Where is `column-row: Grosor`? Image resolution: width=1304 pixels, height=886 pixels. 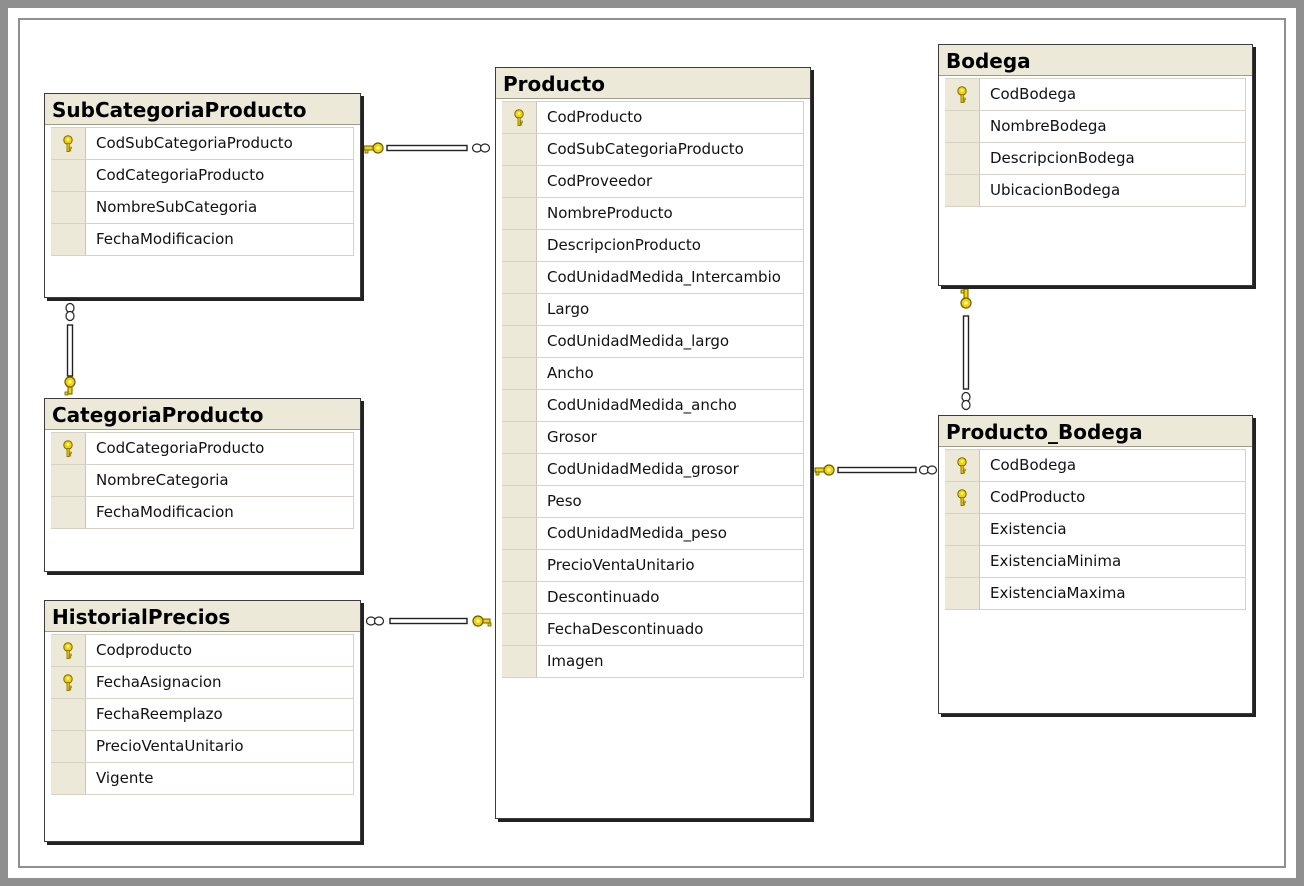 column-row: Grosor is located at coordinates (653, 438).